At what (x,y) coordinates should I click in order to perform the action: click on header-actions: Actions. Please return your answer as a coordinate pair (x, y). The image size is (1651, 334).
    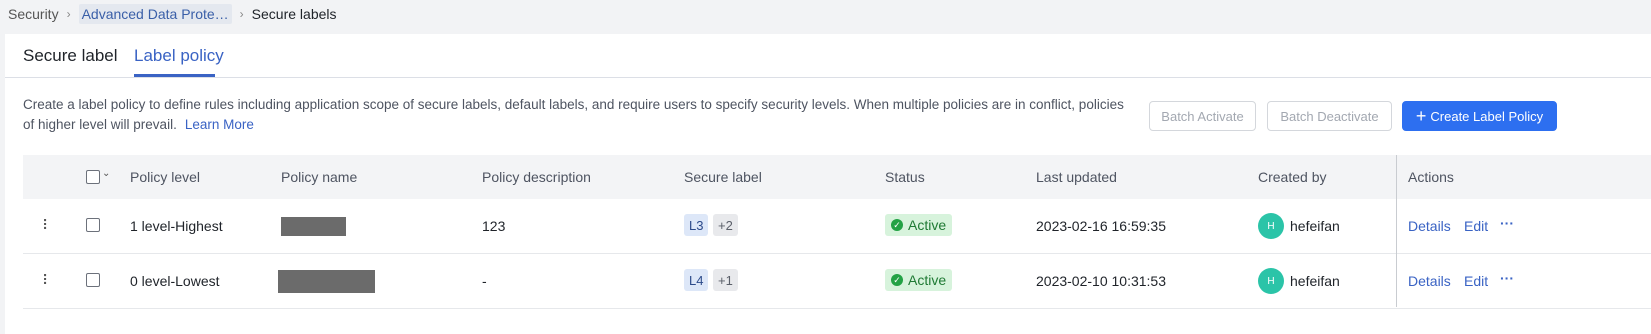
    Looking at the image, I should click on (1431, 177).